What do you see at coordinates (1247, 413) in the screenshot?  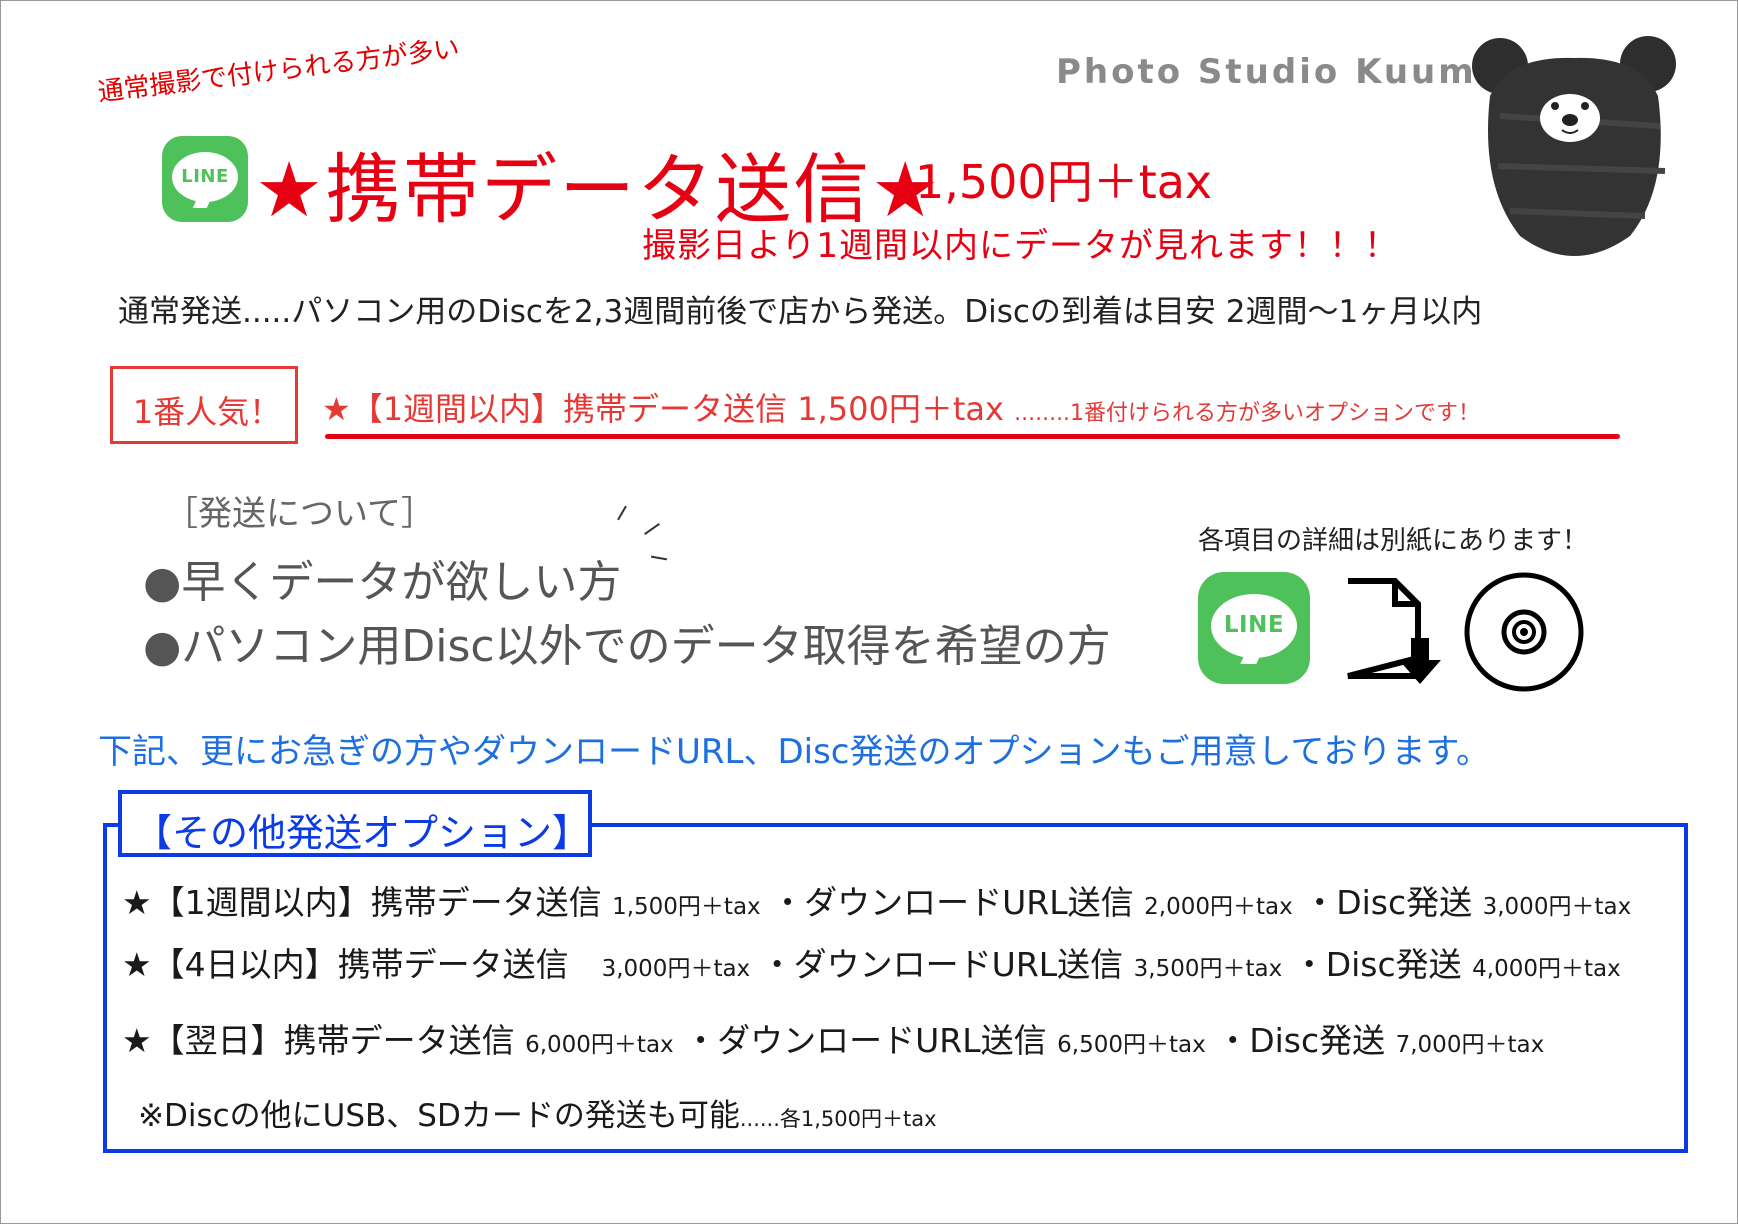 I see `popular-option-note: ........1番付けられる方が多いオプションです！` at bounding box center [1247, 413].